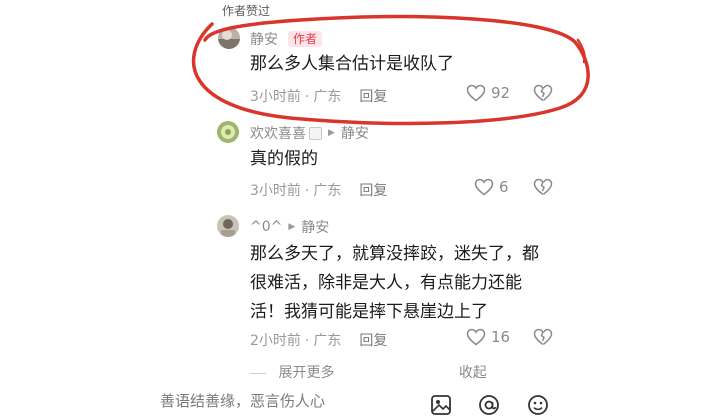 The height and width of the screenshot is (420, 709). What do you see at coordinates (278, 133) in the screenshot?
I see `author-name: 欢欢喜喜` at bounding box center [278, 133].